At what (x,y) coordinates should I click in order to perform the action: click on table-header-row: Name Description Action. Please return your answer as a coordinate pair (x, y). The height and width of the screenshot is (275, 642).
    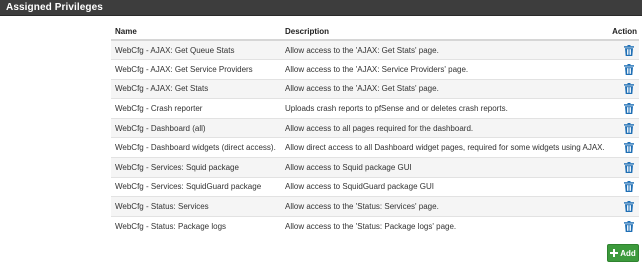
    Looking at the image, I should click on (375, 30).